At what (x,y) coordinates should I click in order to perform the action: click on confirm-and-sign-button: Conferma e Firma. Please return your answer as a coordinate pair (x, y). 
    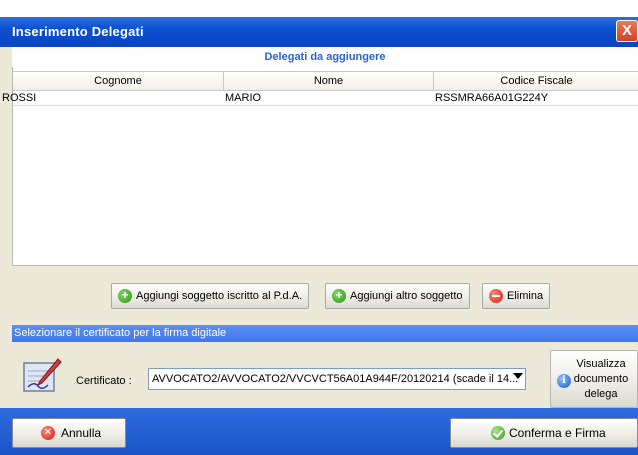
    Looking at the image, I should click on (544, 433).